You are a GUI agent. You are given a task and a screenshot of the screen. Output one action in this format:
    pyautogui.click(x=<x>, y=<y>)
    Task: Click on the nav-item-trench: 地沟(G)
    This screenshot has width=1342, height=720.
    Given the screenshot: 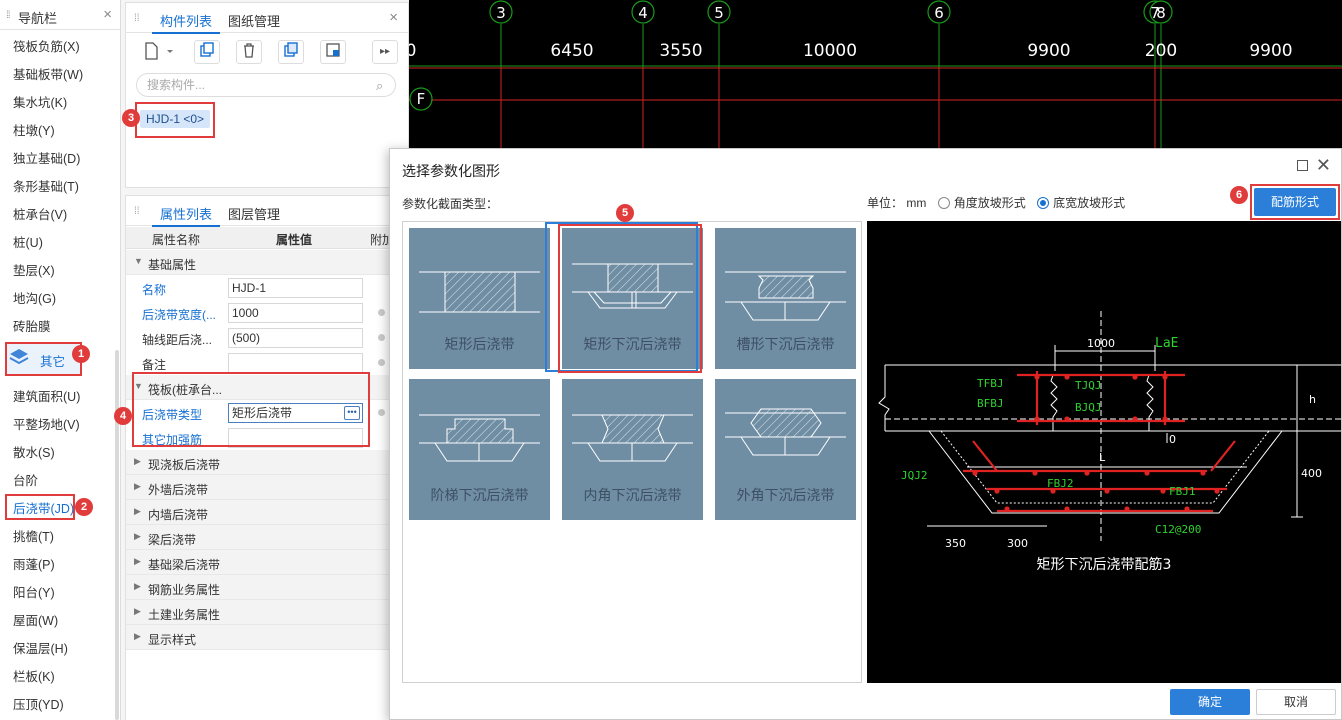 What is the action you would take?
    pyautogui.click(x=34, y=297)
    